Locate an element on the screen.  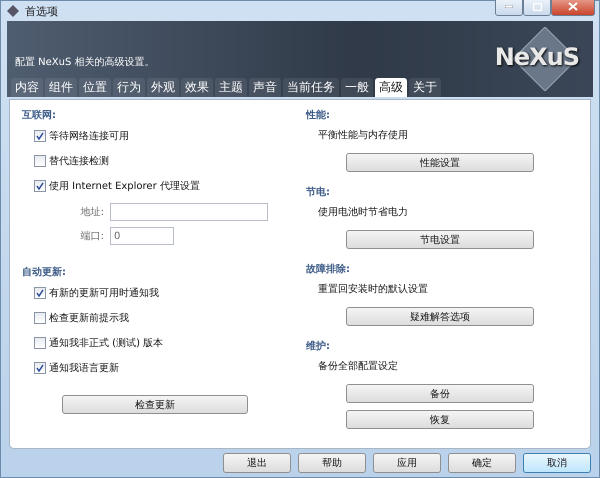
tab: 组件 is located at coordinates (61, 87).